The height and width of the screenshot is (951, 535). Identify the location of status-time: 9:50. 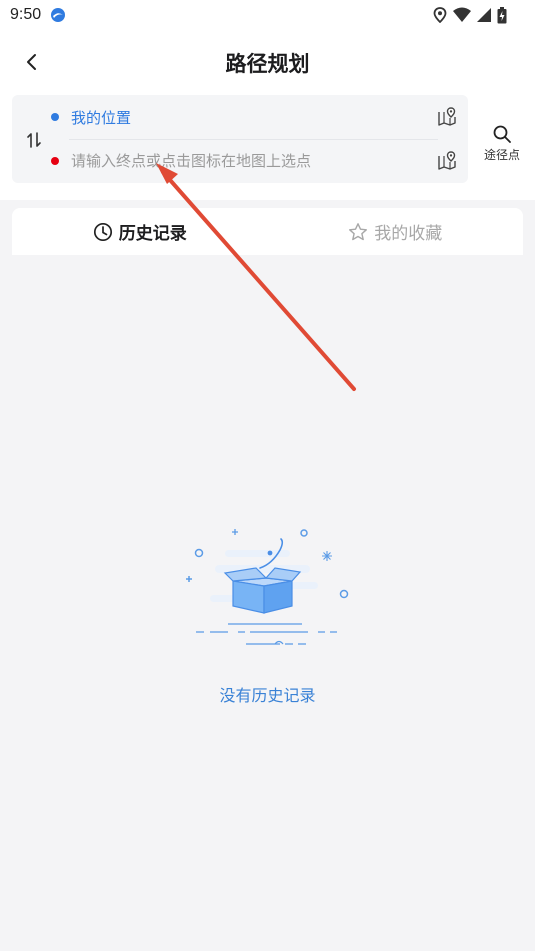
(26, 14).